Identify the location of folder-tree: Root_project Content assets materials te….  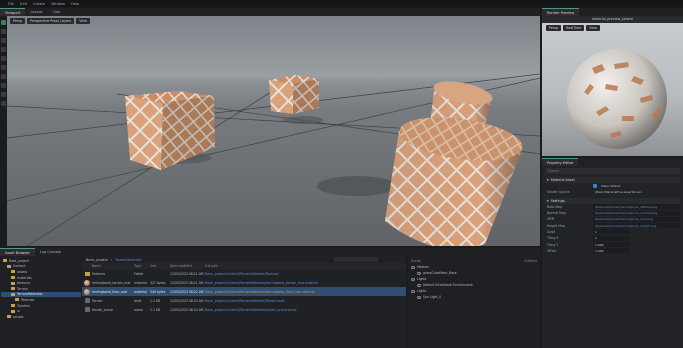
(41, 302).